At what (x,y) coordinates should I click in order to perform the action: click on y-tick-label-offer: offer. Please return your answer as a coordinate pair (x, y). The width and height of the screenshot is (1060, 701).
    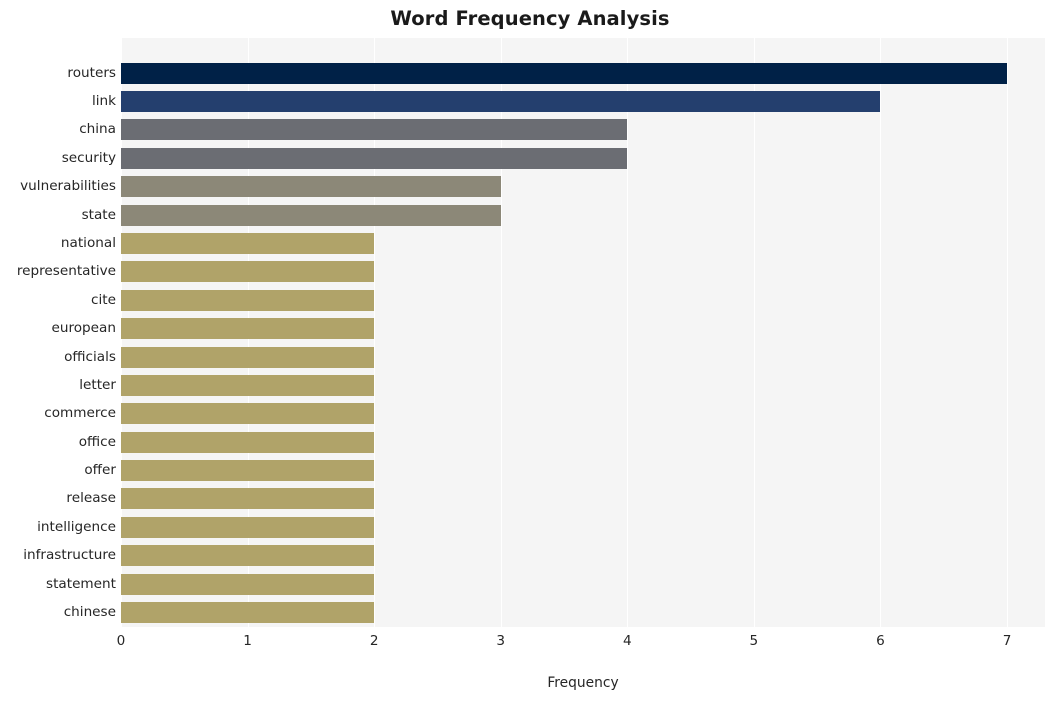
    Looking at the image, I should click on (100, 470).